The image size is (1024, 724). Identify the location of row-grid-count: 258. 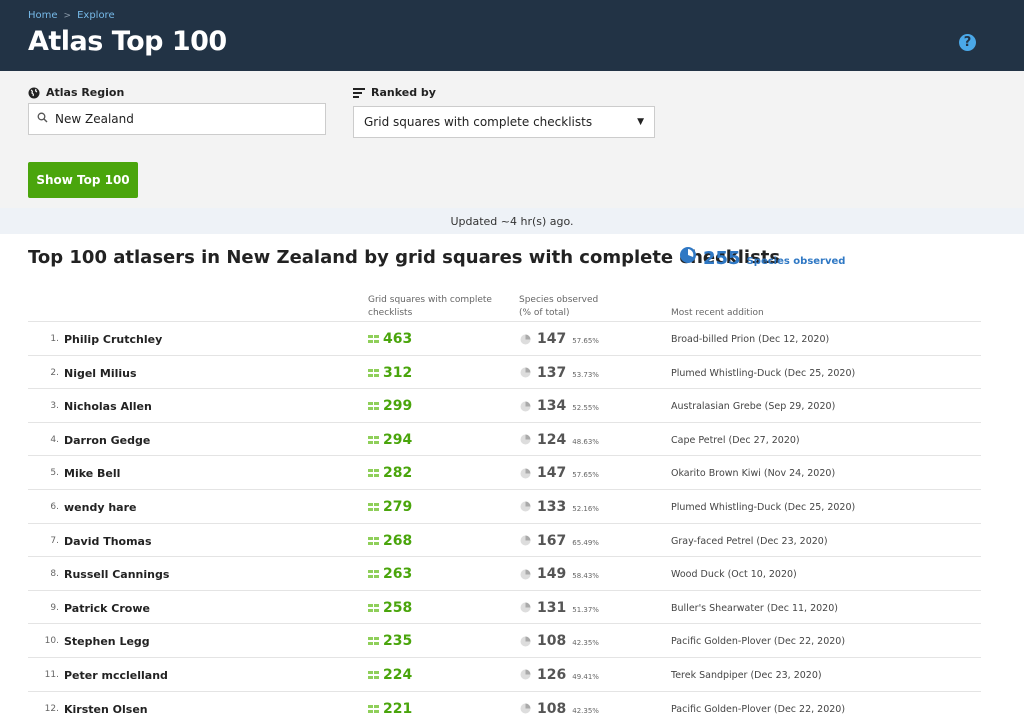
(398, 607).